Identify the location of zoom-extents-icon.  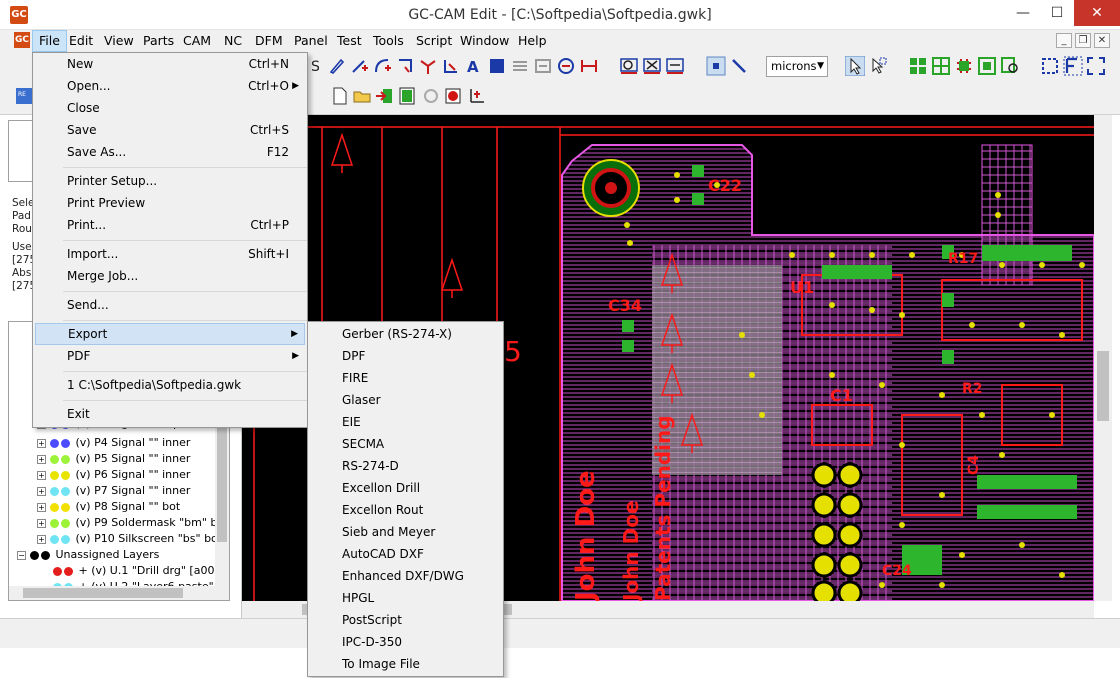
(652, 66).